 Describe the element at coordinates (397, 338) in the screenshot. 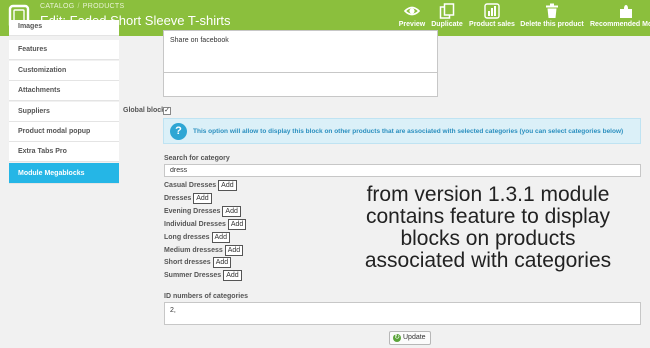

I see `update-icon: ↻` at that location.